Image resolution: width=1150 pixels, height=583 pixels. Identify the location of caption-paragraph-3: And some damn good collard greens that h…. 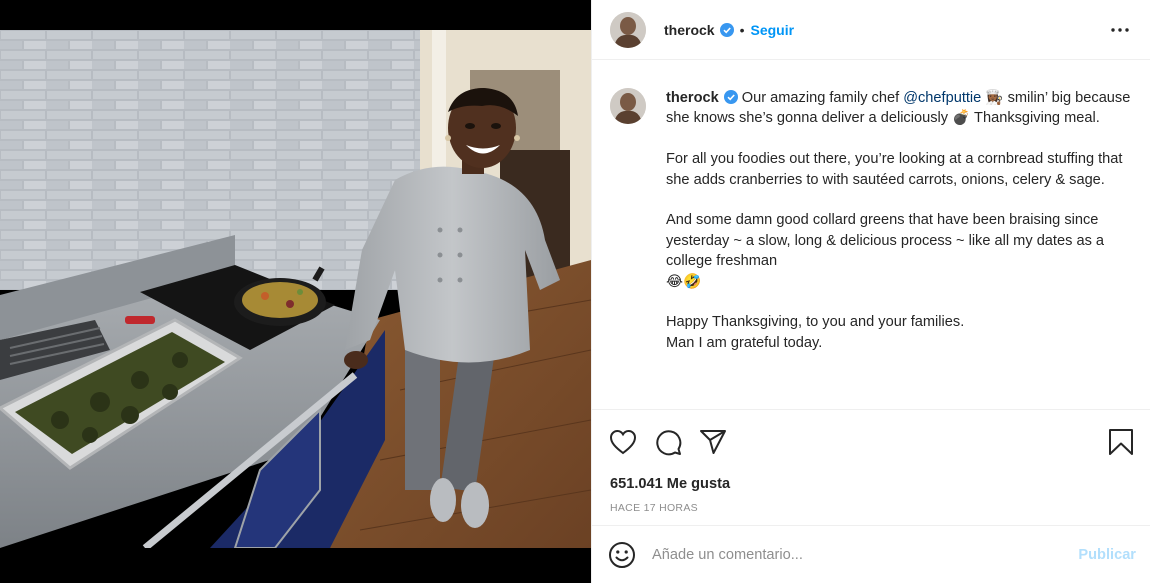
(901, 251).